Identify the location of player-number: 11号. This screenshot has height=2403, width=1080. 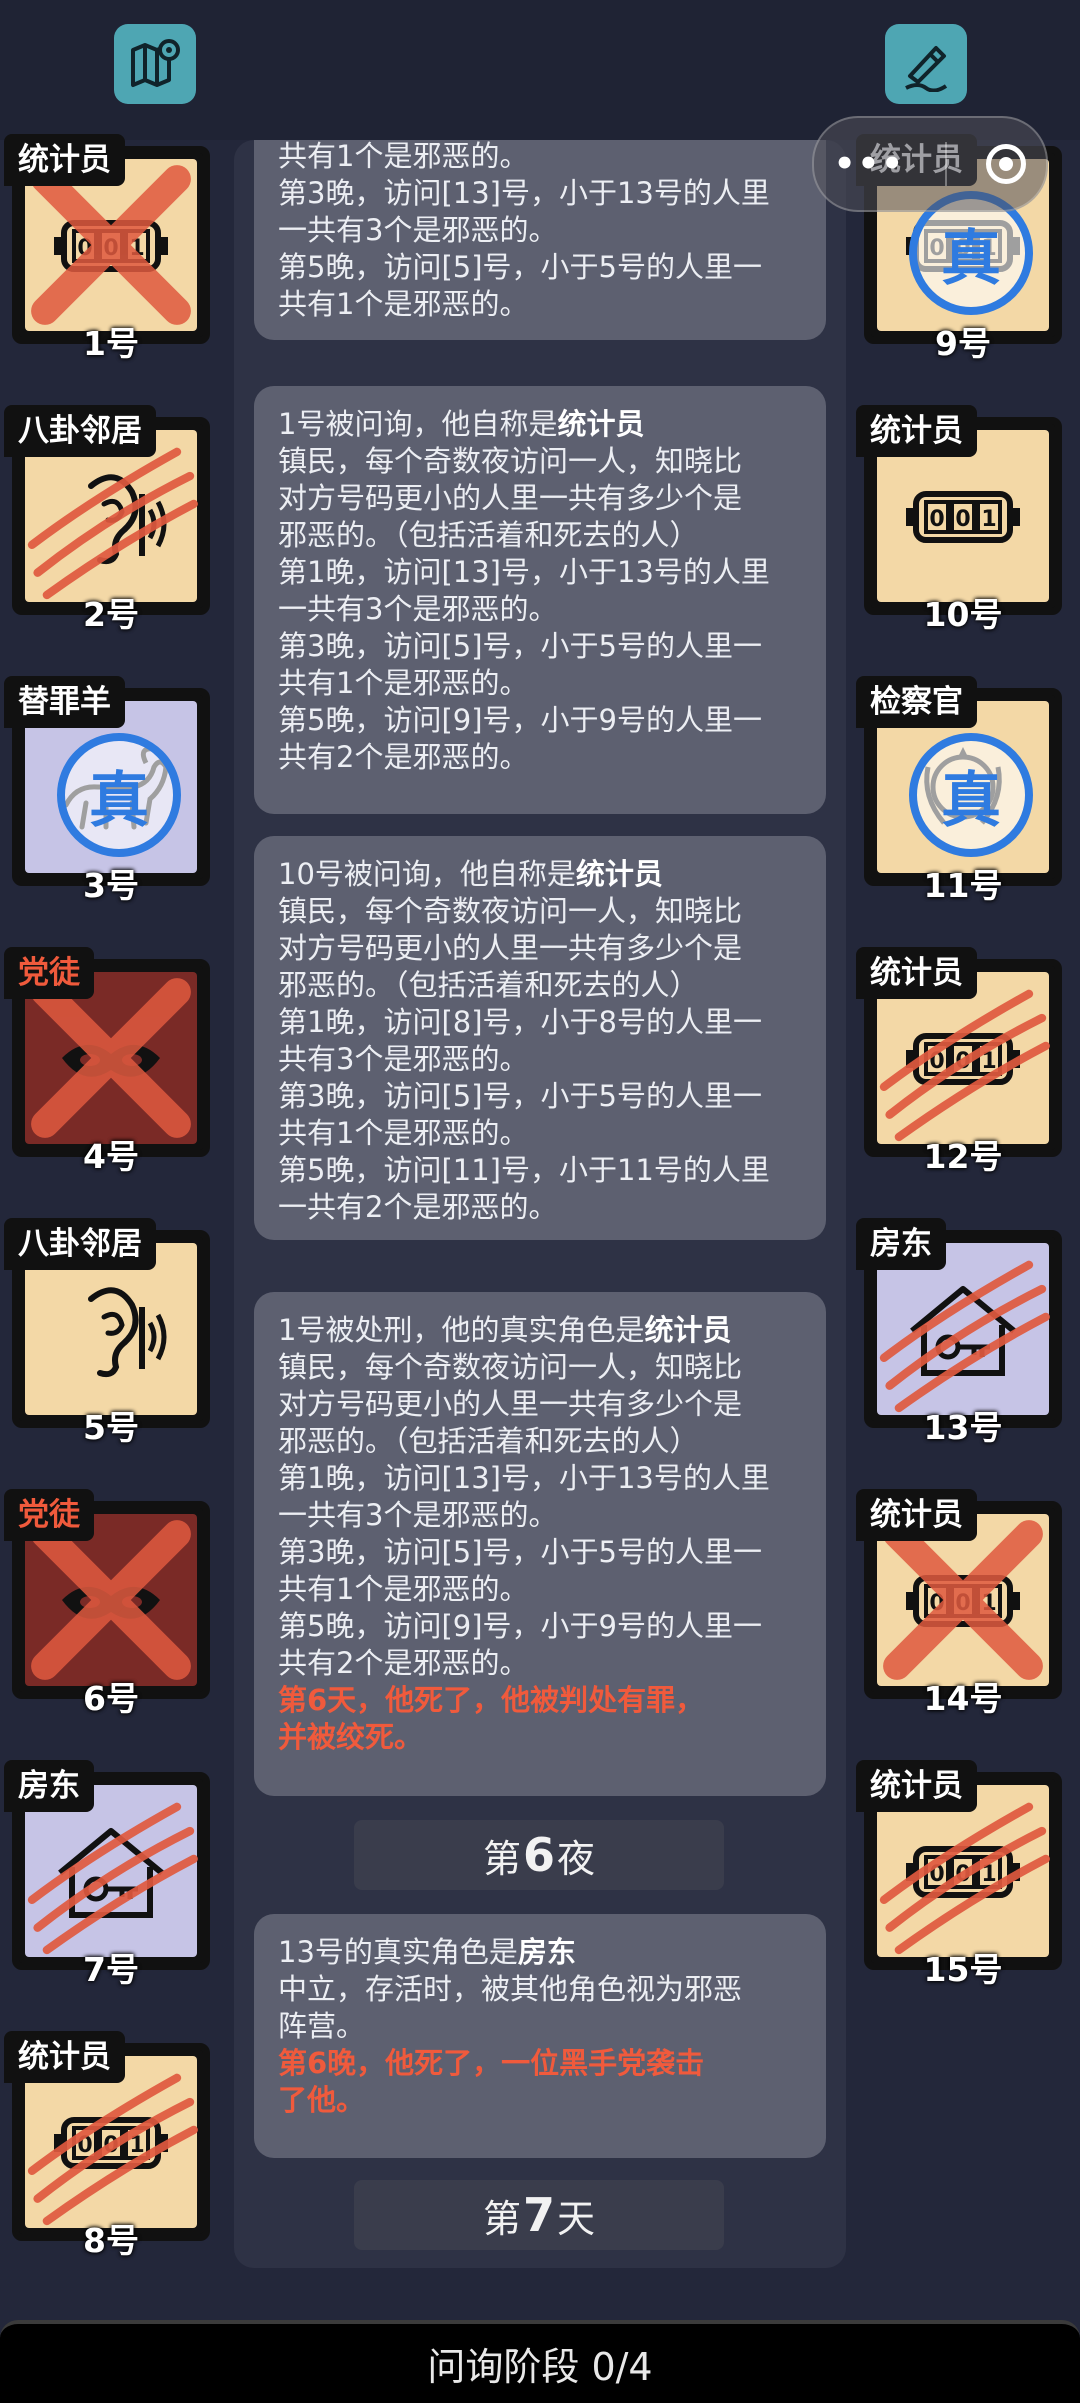
(963, 885).